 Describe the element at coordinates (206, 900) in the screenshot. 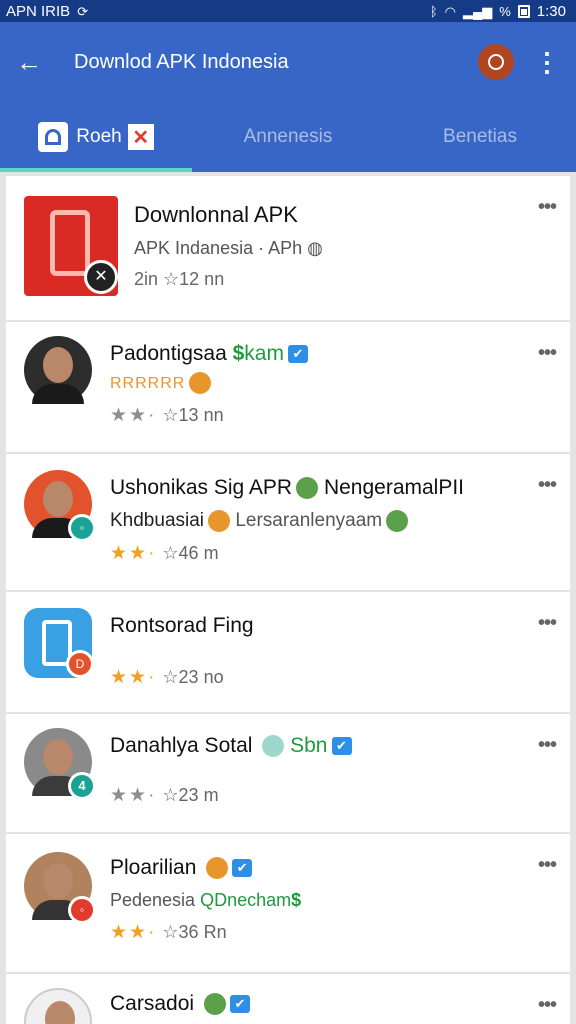

I see `item-subtitle: Pedenesia QDnecham$` at that location.